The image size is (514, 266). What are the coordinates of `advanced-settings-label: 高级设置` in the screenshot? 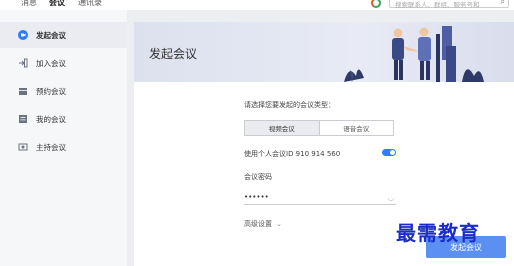 It's located at (258, 224).